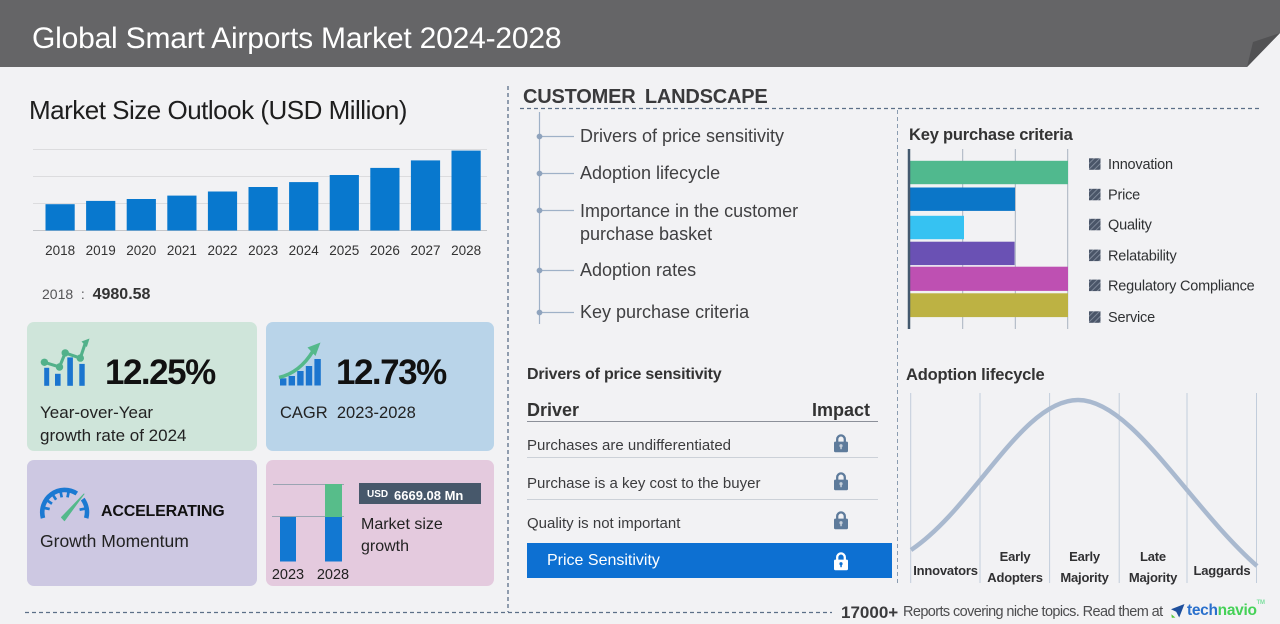 This screenshot has height=624, width=1280. I want to click on svg-text: Service, so click(1131, 318).